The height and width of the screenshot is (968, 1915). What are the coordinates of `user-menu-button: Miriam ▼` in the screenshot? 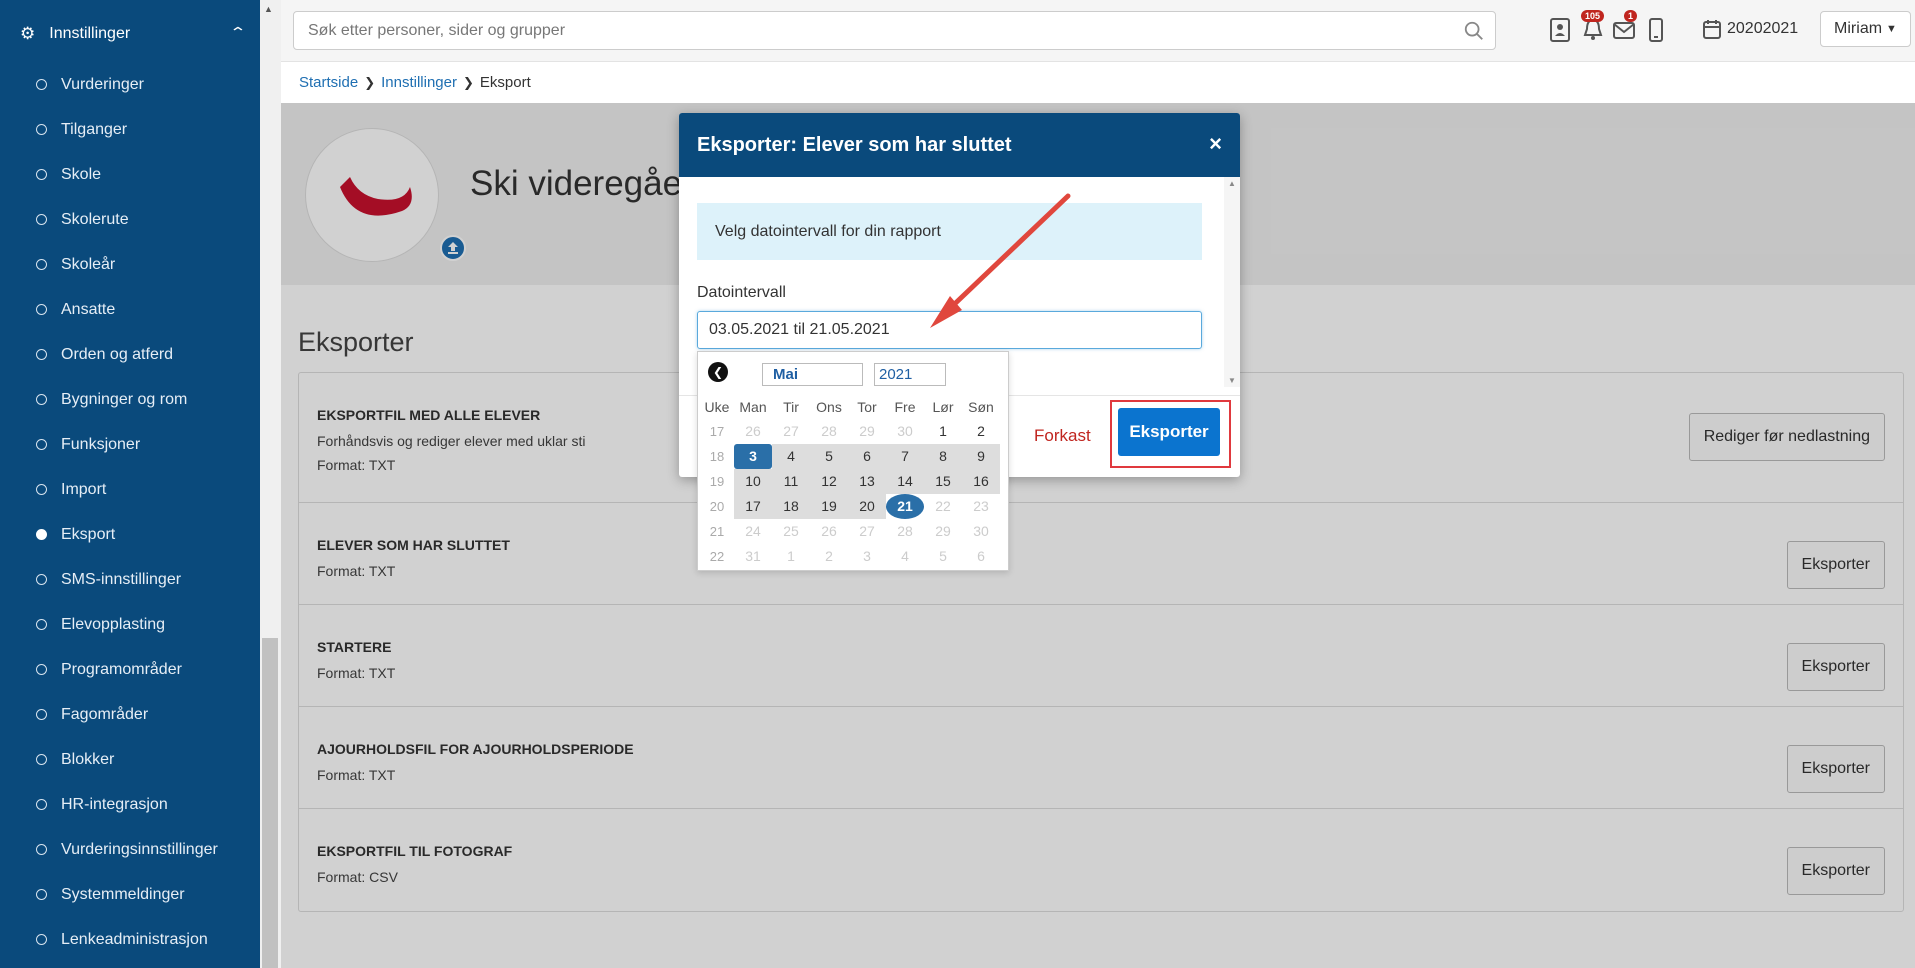 It's located at (1865, 29).